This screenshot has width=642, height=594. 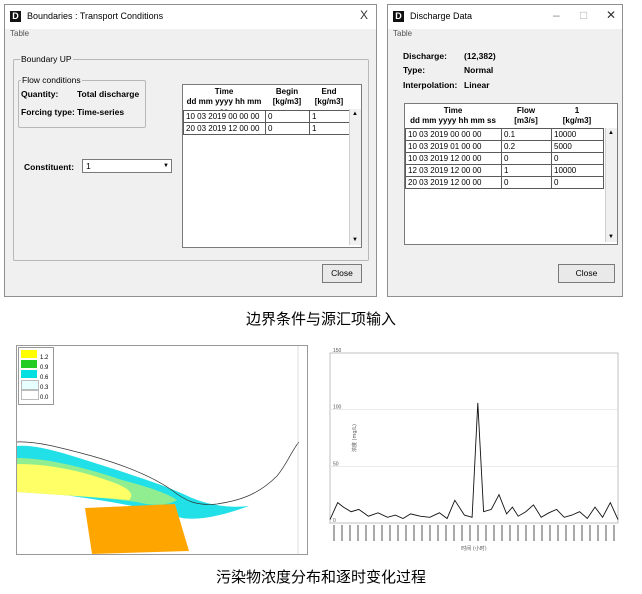 What do you see at coordinates (577, 120) in the screenshot?
I see `col-header-concentration-bottom: [kg/m3]` at bounding box center [577, 120].